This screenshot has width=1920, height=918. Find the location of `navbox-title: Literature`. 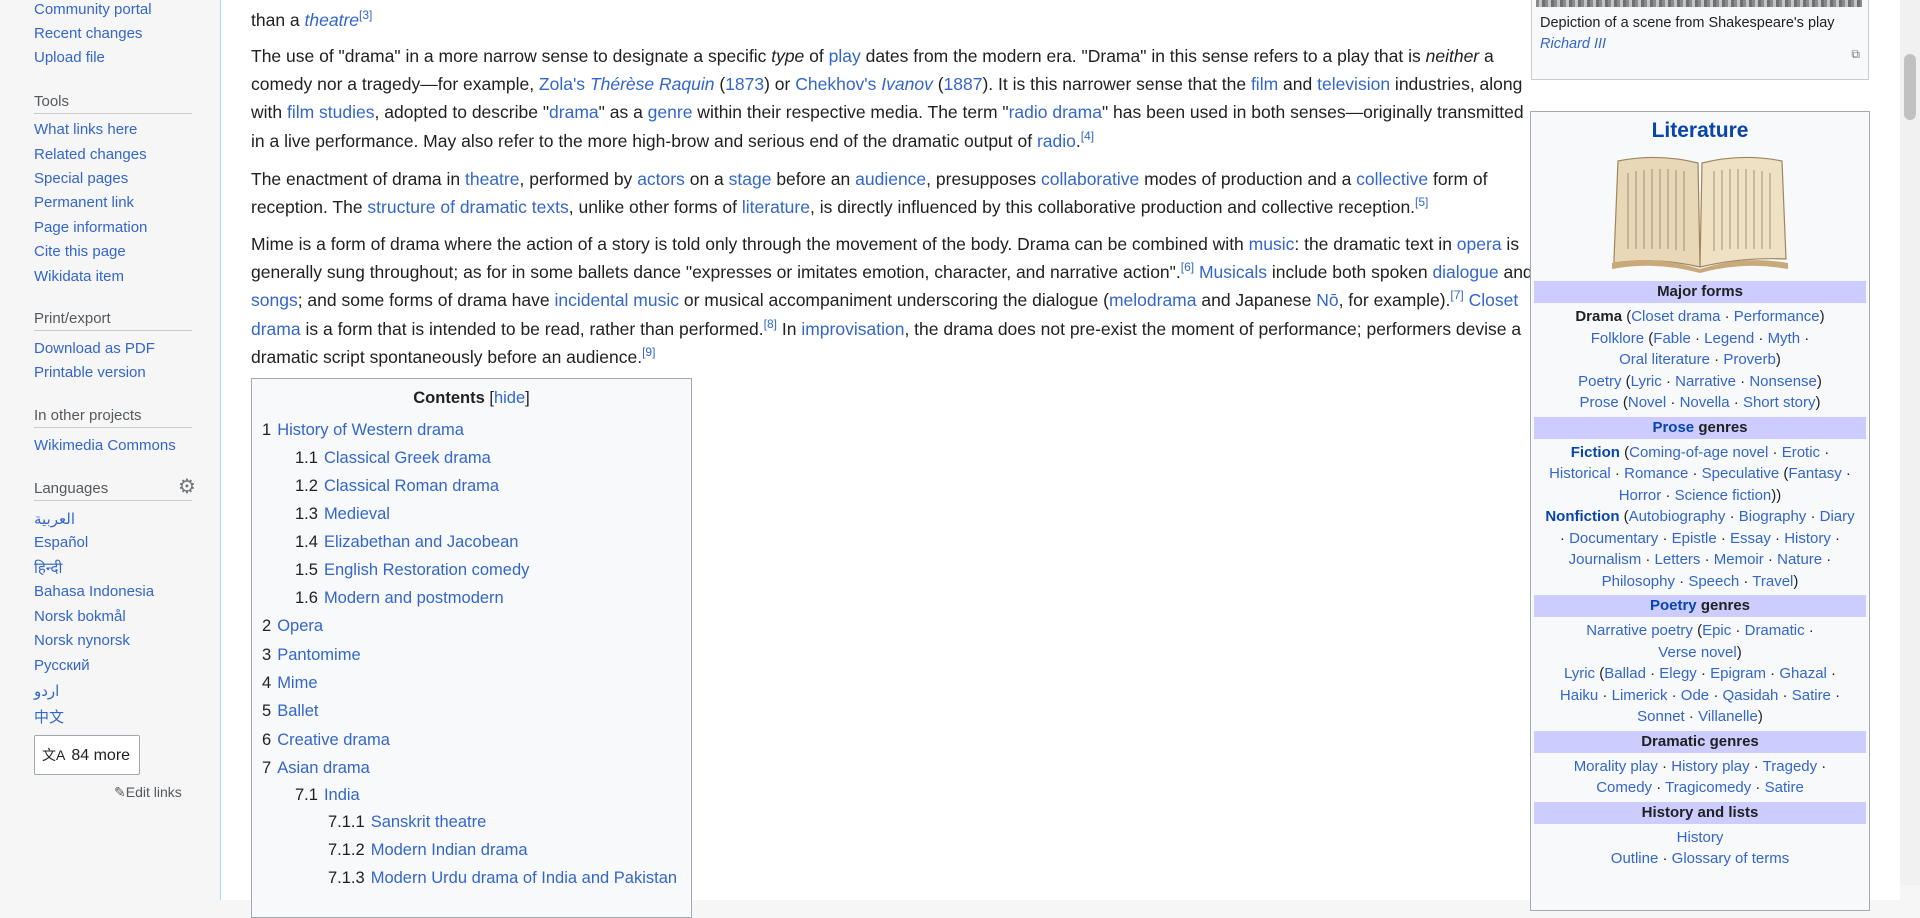

navbox-title: Literature is located at coordinates (1700, 131).